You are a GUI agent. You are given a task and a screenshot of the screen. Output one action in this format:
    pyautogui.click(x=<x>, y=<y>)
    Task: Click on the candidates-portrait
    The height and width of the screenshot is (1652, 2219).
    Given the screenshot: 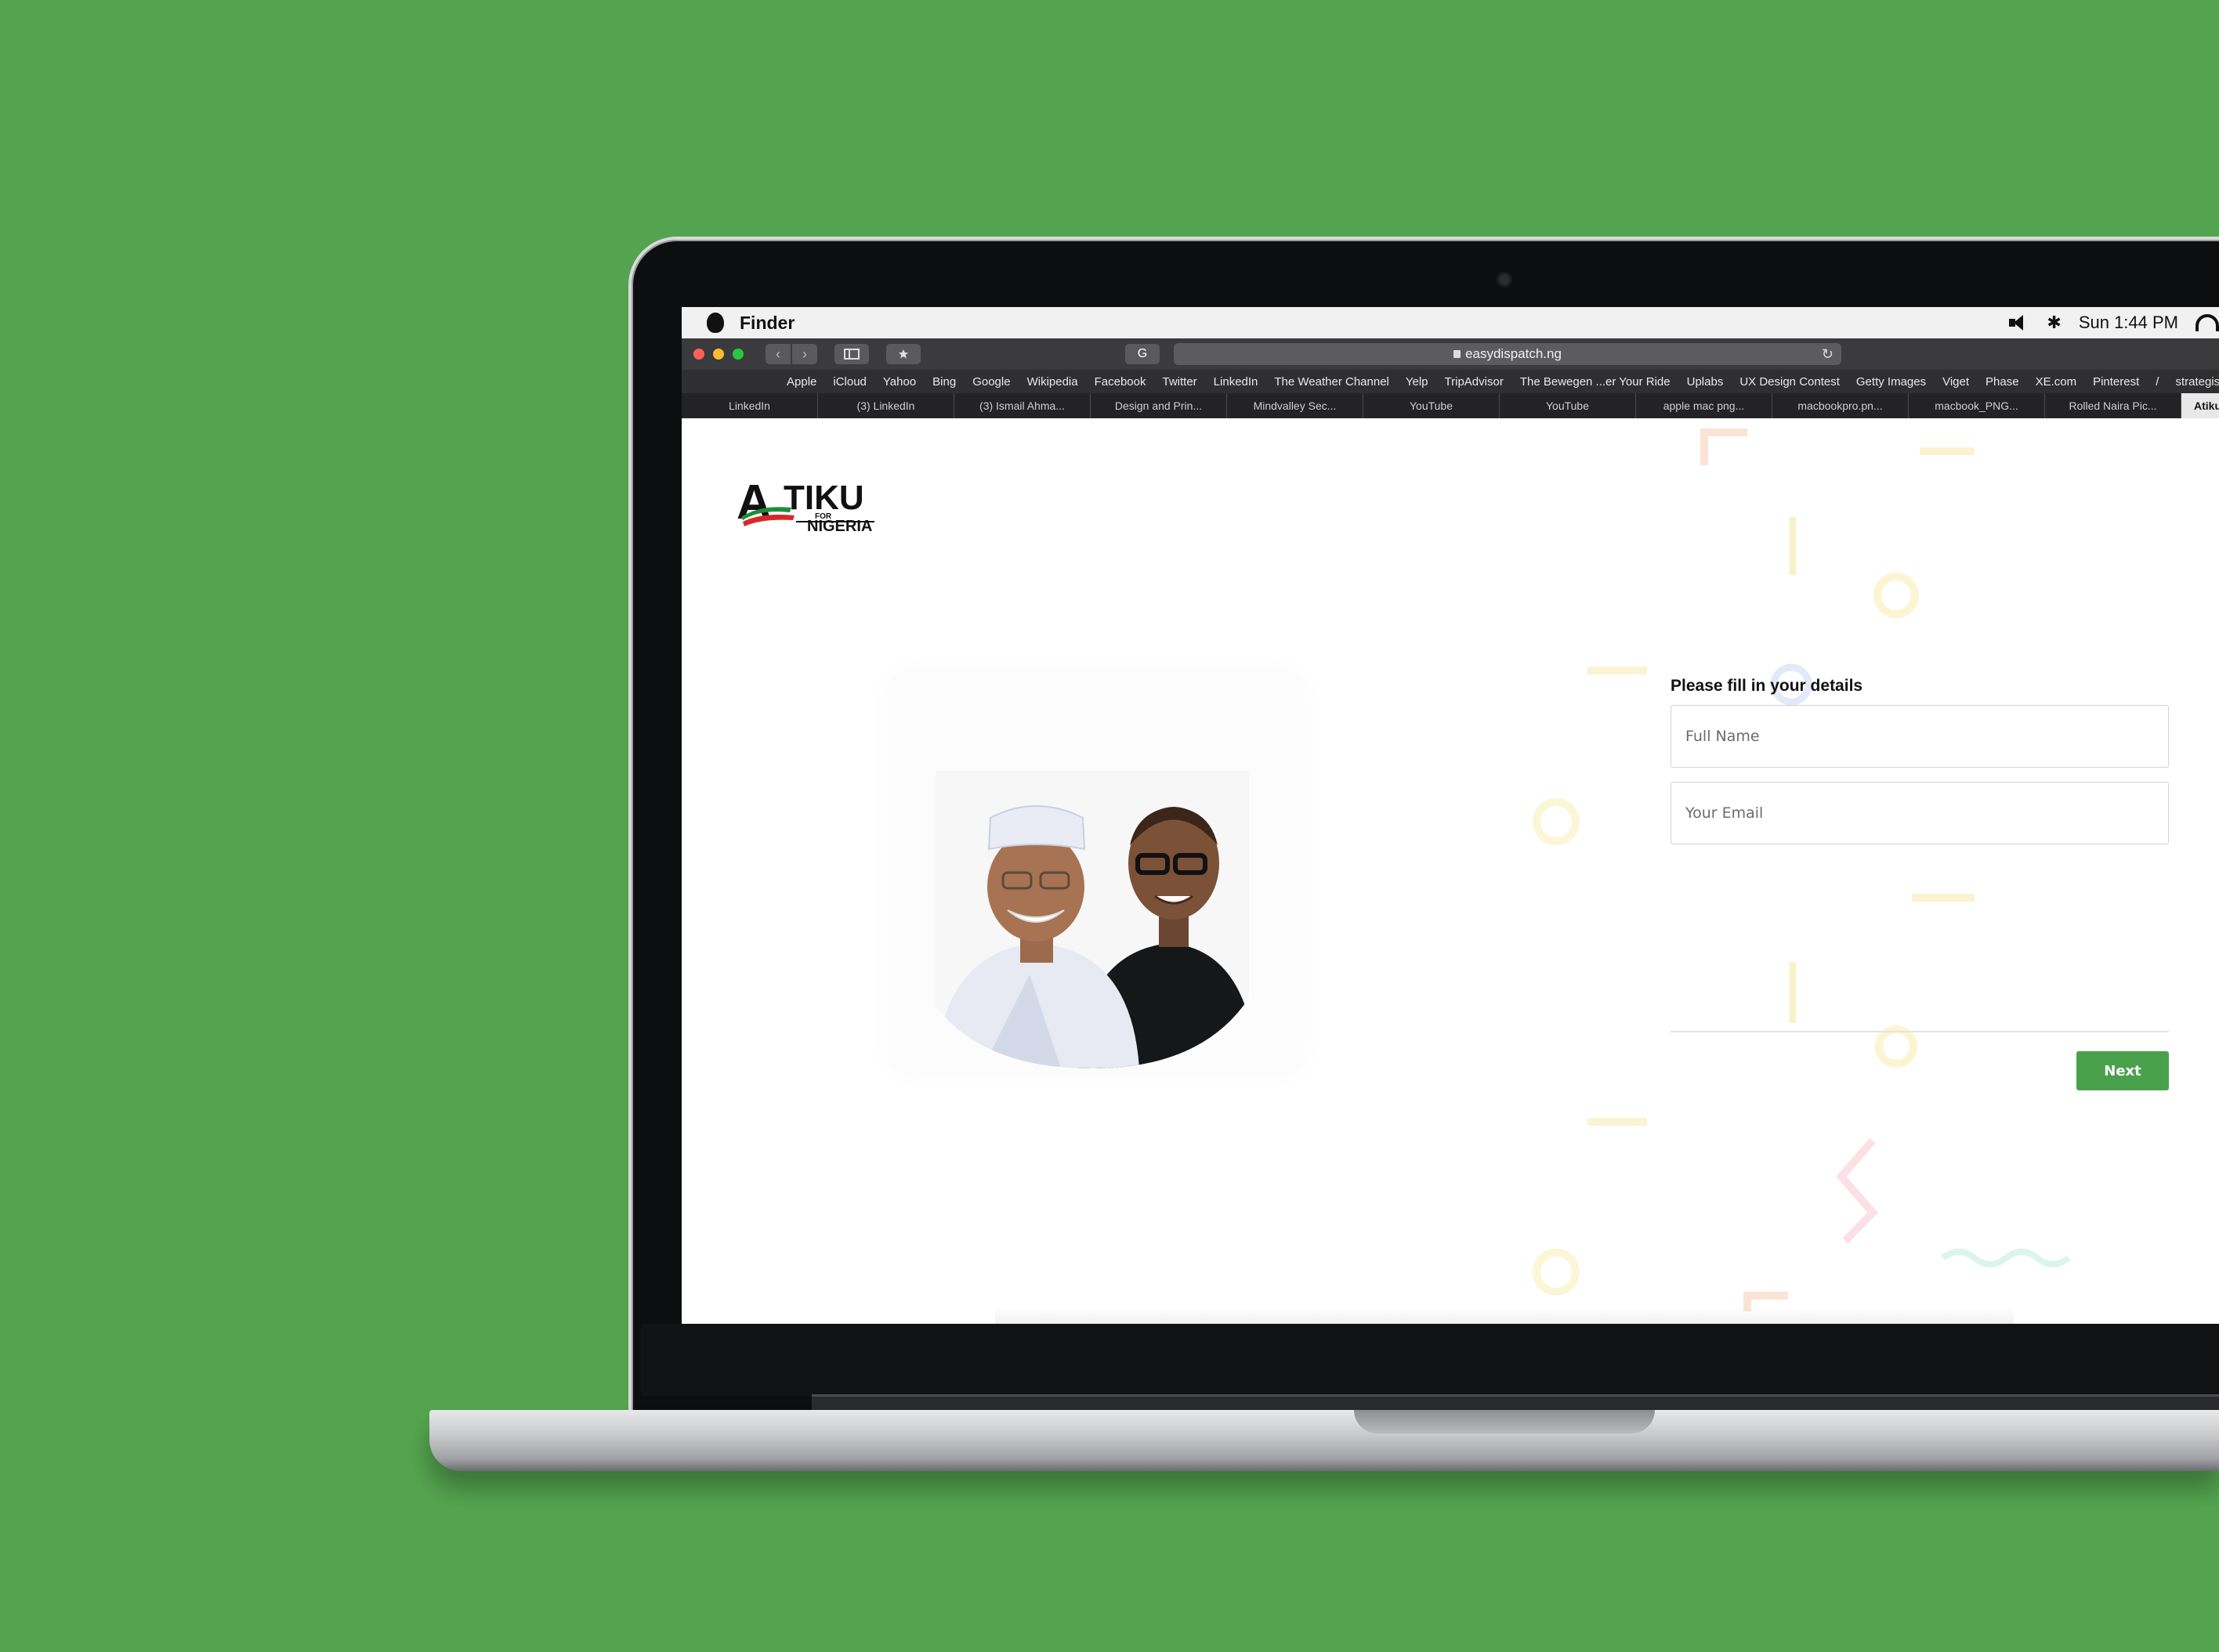 What is the action you would take?
    pyautogui.click(x=1092, y=919)
    